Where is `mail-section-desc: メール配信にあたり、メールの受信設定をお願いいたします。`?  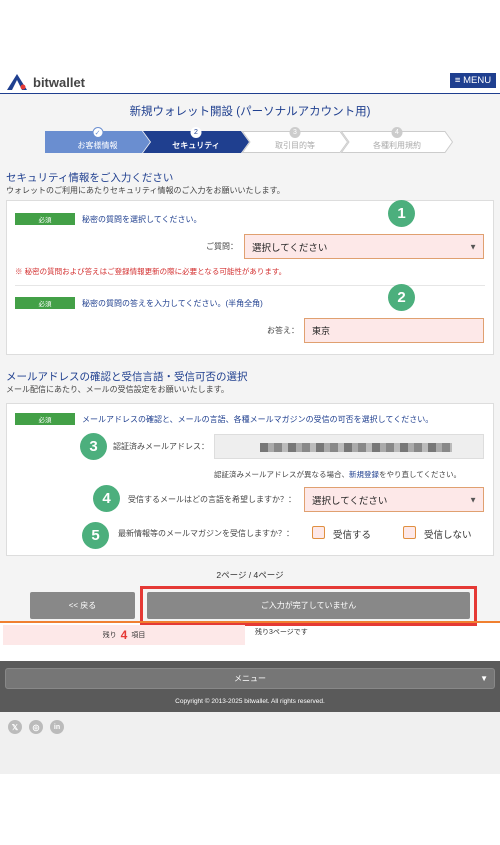 mail-section-desc: メール配信にあたり、メールの受信設定をお願いいたします。 is located at coordinates (117, 389).